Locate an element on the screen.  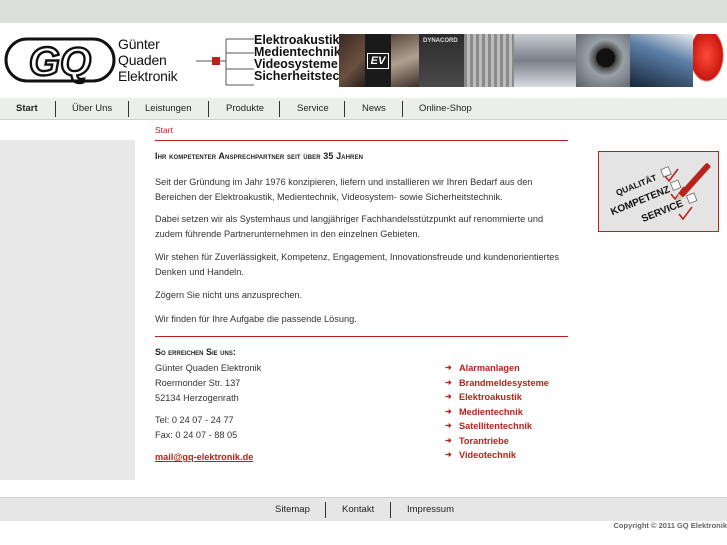
nav-item-produkte: Produkte is located at coordinates (245, 109).